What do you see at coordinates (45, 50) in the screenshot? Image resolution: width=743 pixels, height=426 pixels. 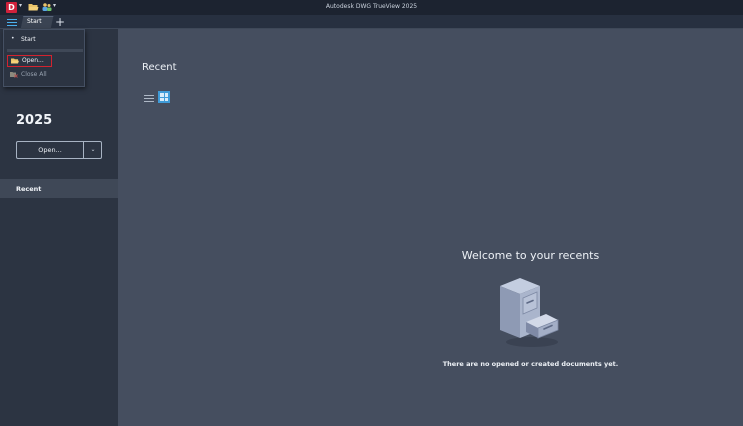 I see `menu-divider` at bounding box center [45, 50].